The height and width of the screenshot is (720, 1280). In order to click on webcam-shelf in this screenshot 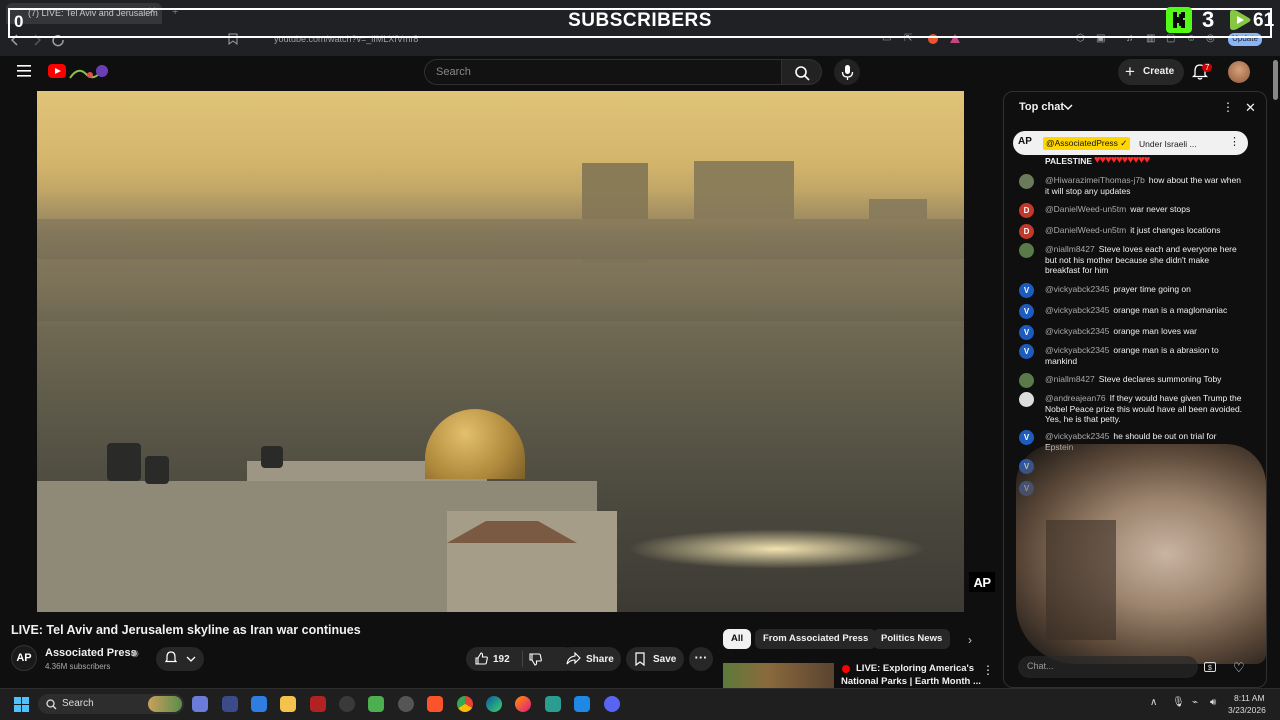, I will do `click(1081, 580)`.